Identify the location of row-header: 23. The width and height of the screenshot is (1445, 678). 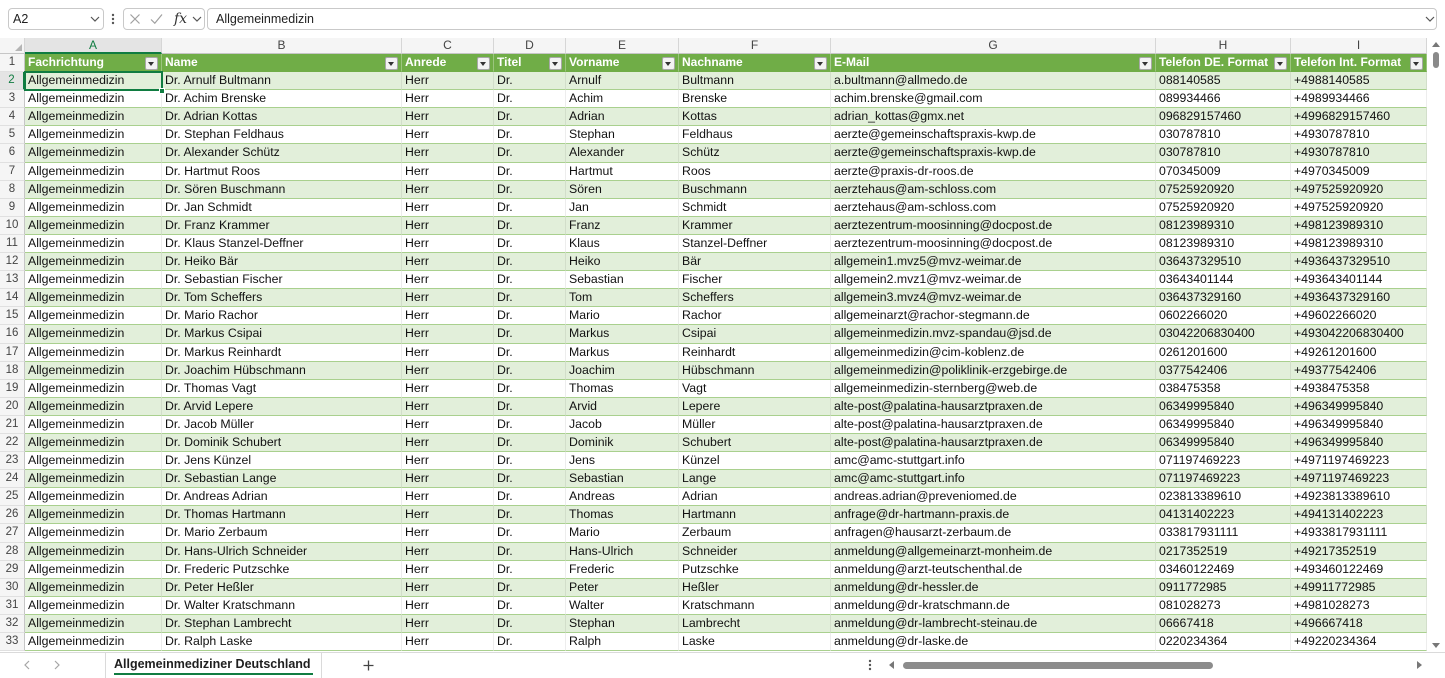
(12, 461).